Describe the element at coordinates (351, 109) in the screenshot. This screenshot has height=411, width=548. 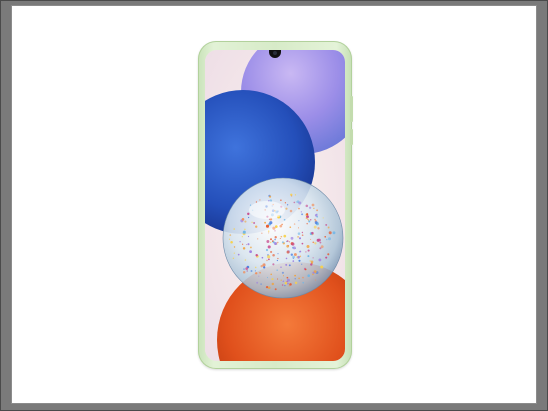
I see `volume-button` at that location.